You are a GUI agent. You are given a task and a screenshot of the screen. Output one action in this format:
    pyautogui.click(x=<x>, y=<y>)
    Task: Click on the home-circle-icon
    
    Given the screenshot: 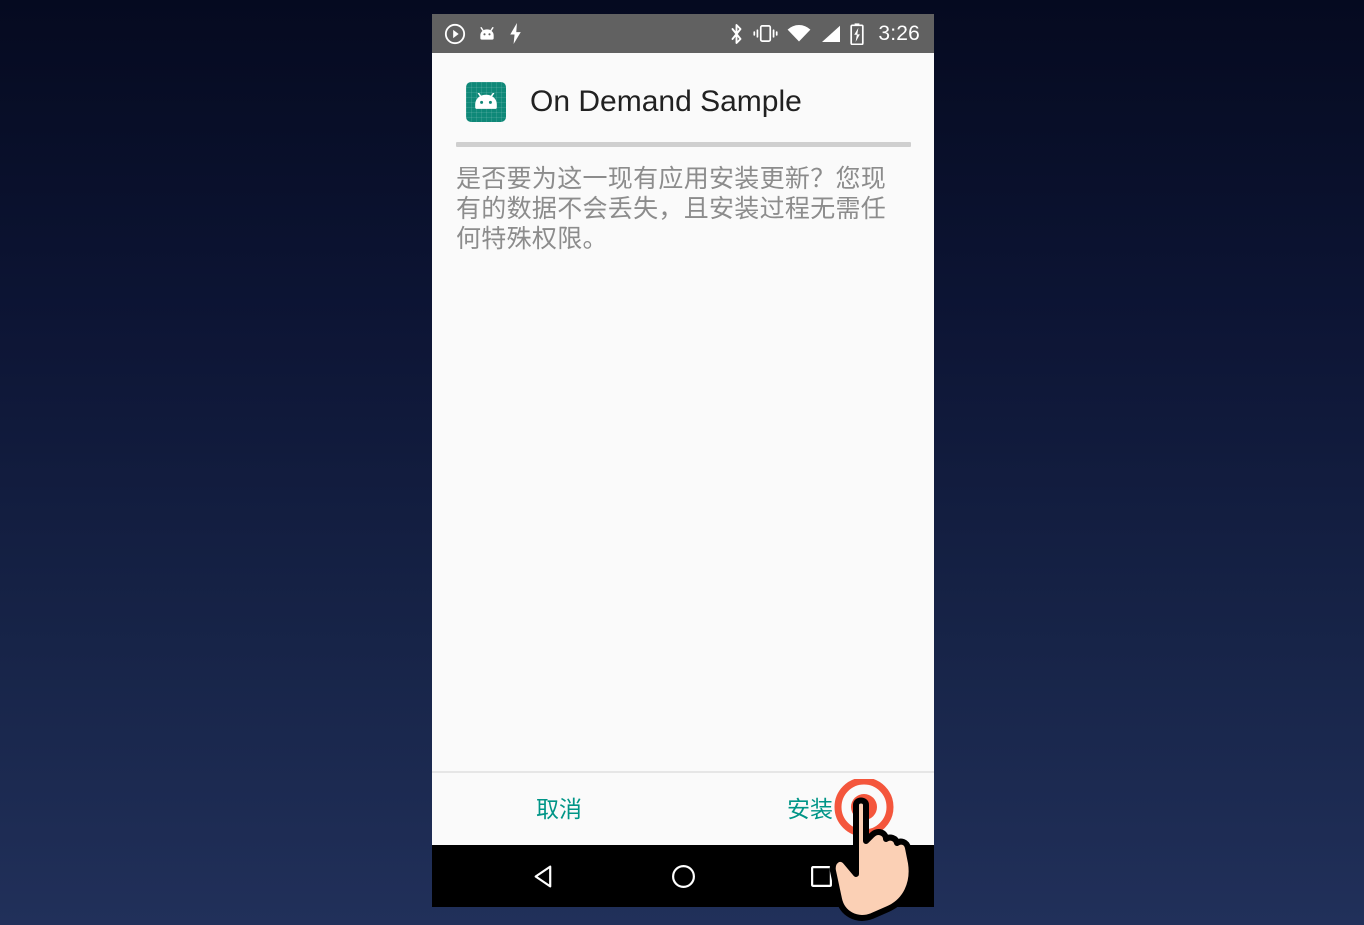 What is the action you would take?
    pyautogui.click(x=683, y=876)
    